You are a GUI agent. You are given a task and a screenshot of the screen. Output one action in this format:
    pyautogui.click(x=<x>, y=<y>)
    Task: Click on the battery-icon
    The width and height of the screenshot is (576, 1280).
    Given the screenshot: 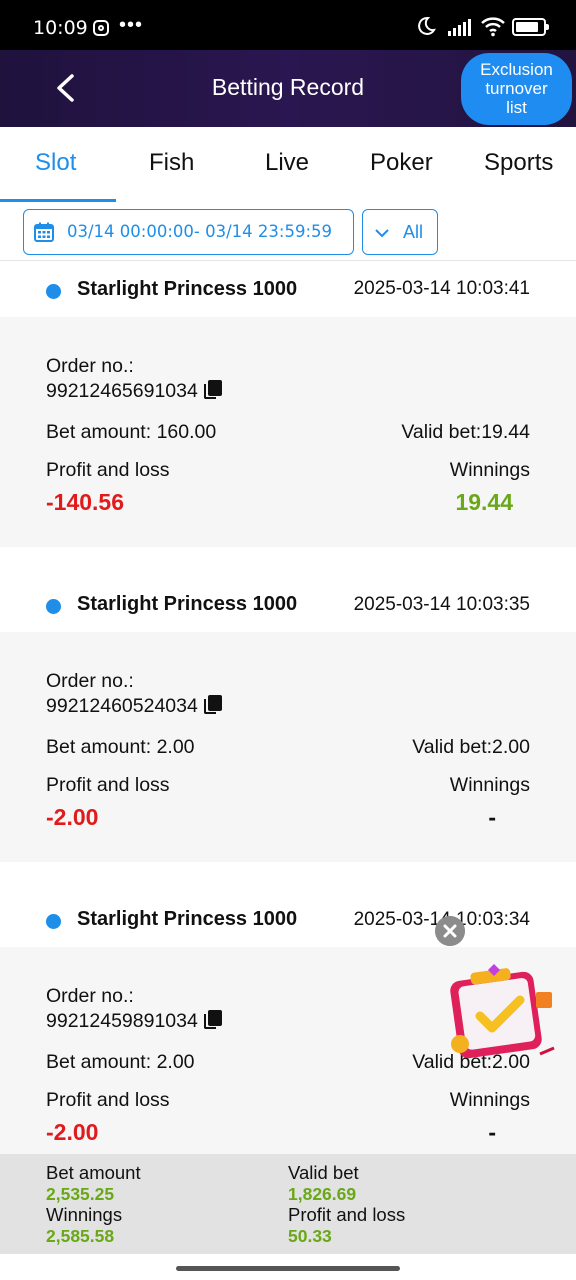 What is the action you would take?
    pyautogui.click(x=530, y=27)
    